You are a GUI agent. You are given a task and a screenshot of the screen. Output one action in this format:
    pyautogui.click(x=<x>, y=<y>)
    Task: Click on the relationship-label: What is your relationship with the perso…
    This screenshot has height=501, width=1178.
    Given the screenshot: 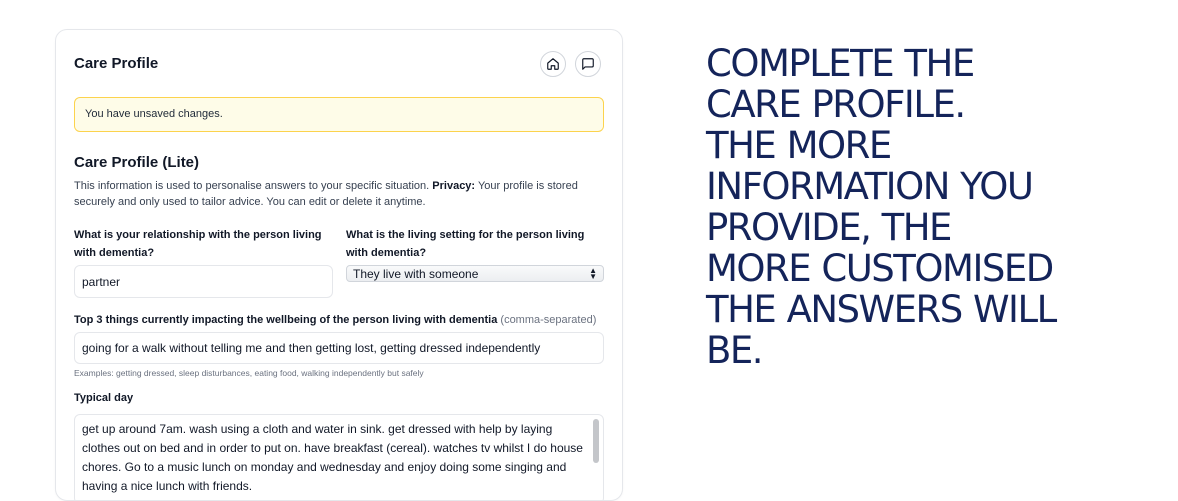 What is the action you would take?
    pyautogui.click(x=198, y=244)
    